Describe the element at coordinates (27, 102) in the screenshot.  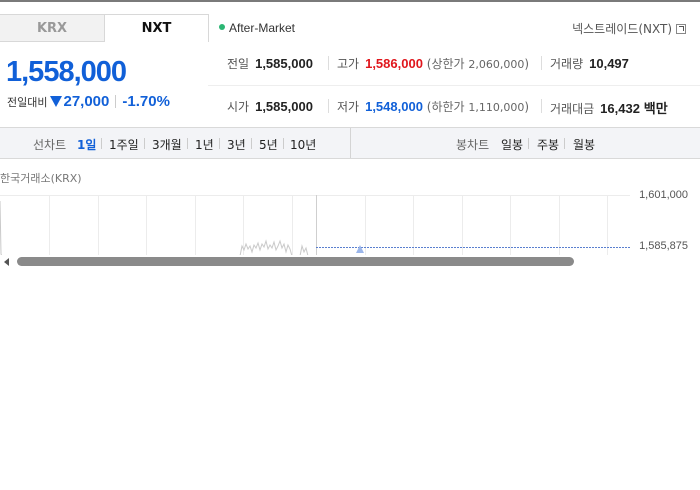
I see `change-label: 전일대비` at that location.